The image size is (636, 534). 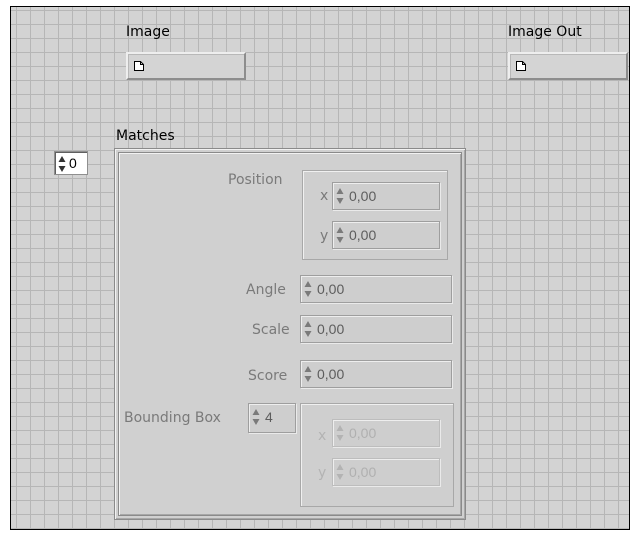 What do you see at coordinates (386, 235) in the screenshot?
I see `position-y-field: 0,00` at bounding box center [386, 235].